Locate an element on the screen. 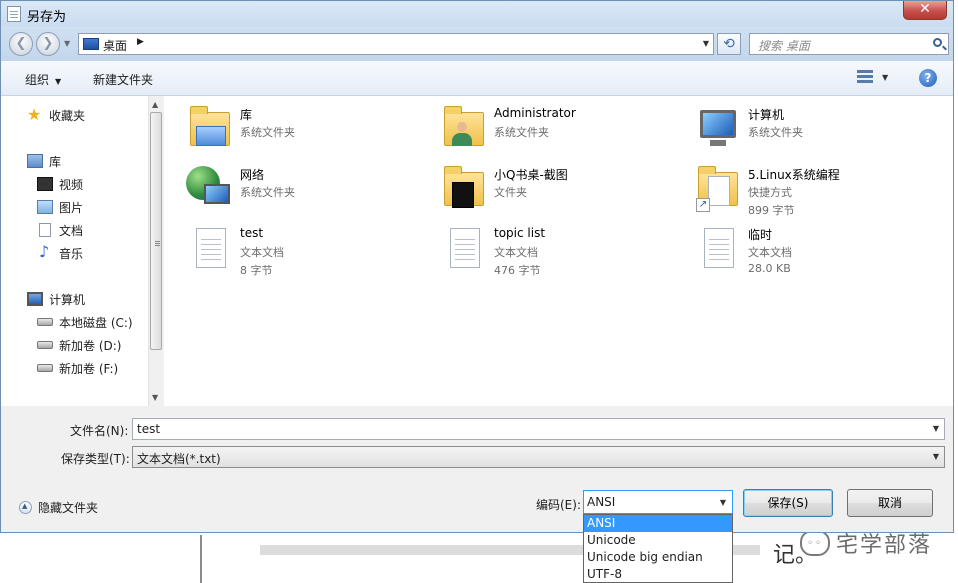 This screenshot has width=958, height=583. file-item-test: test 文本文档 8 字节 is located at coordinates (304, 249).